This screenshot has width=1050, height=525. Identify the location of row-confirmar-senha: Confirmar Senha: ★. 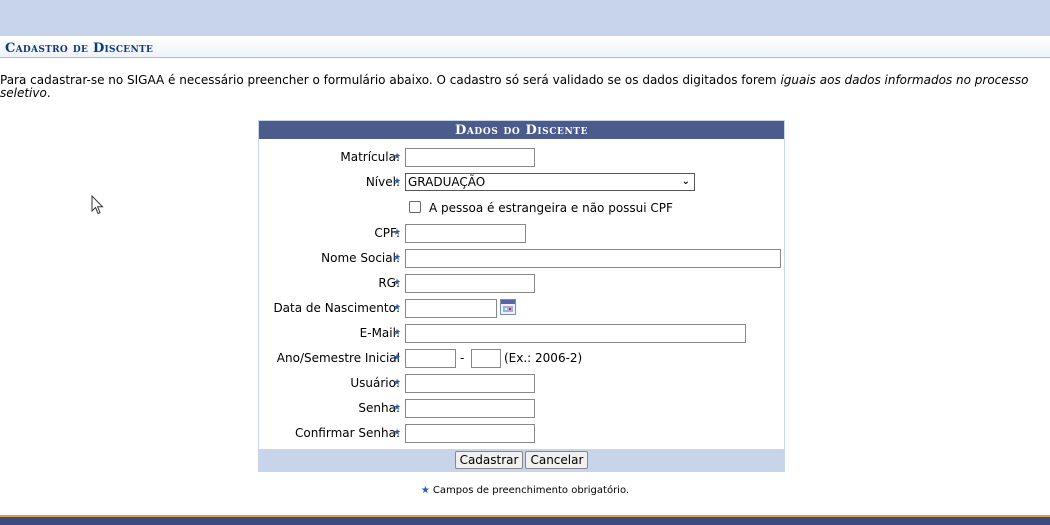
(521, 433).